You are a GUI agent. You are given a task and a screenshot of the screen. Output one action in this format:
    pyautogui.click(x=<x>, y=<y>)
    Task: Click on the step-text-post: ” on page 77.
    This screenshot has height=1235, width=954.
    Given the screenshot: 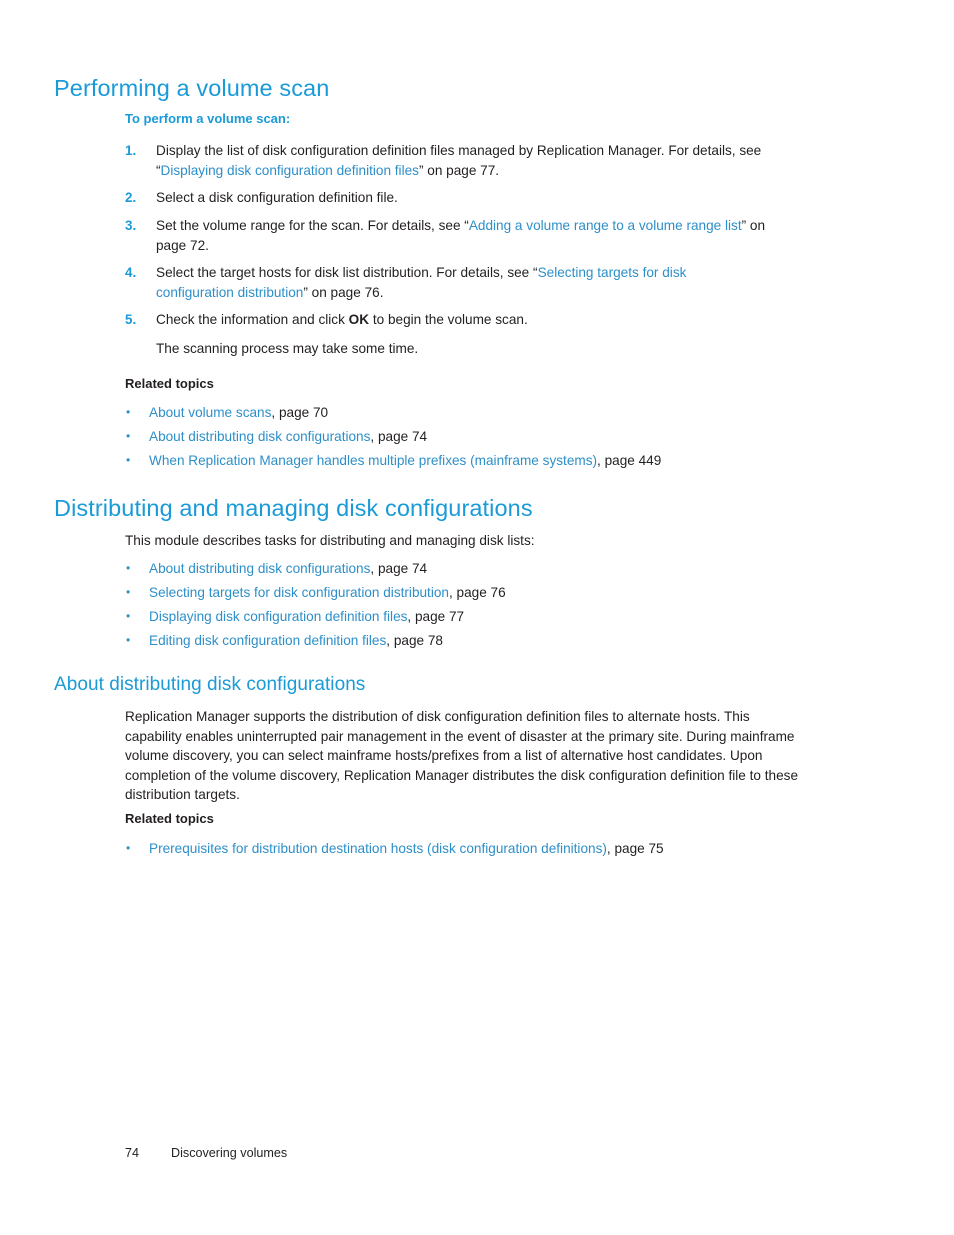 What is the action you would take?
    pyautogui.click(x=459, y=170)
    